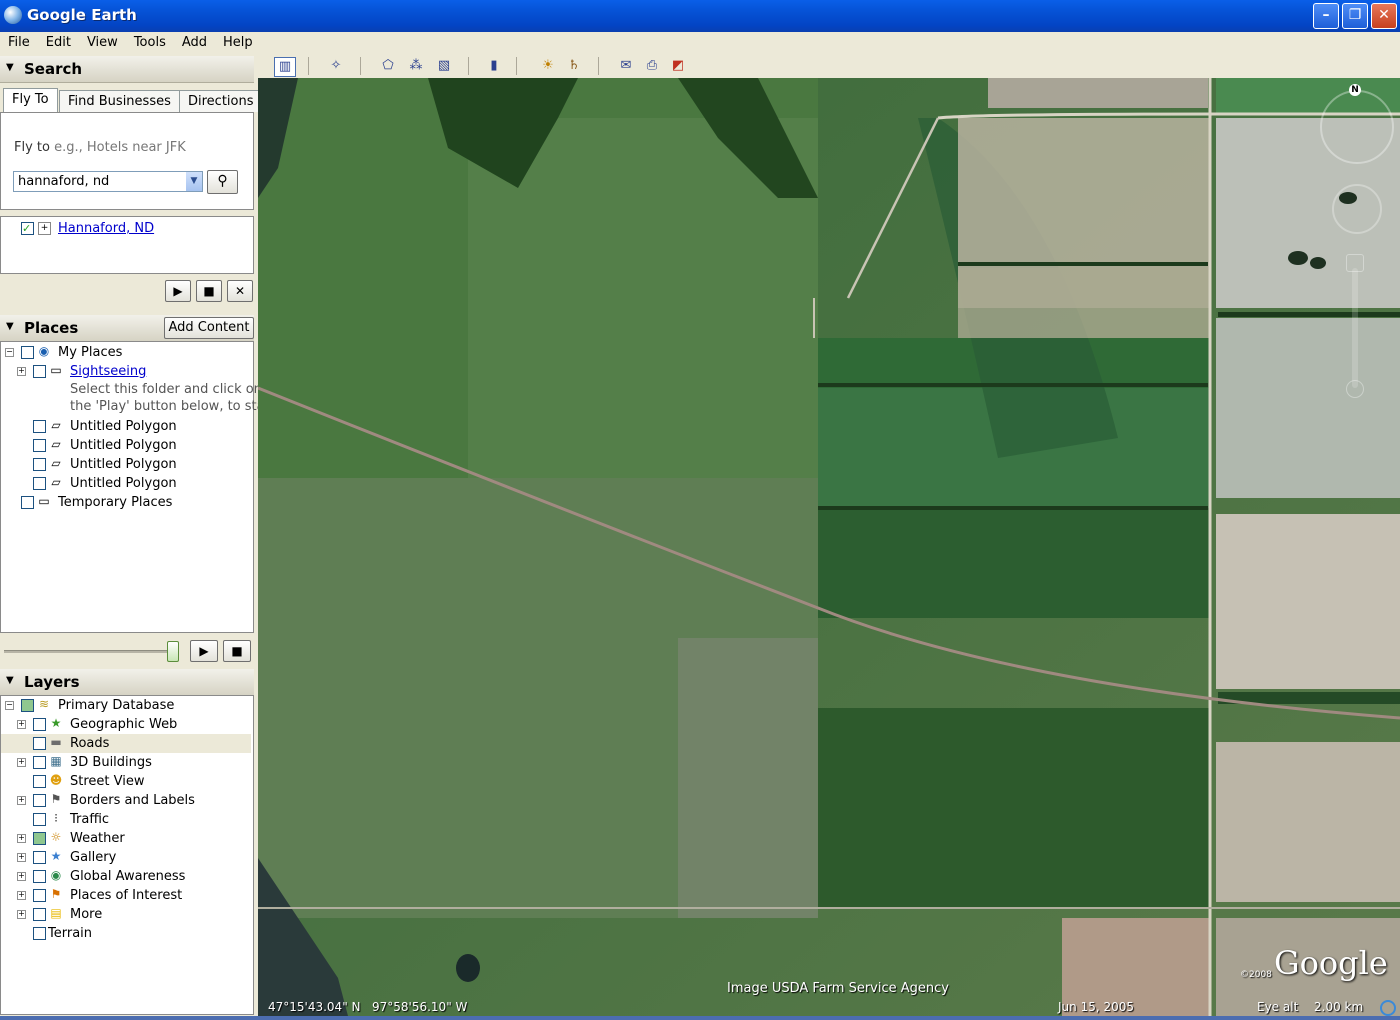  I want to click on layer-roads: ▬ Roads, so click(126, 743).